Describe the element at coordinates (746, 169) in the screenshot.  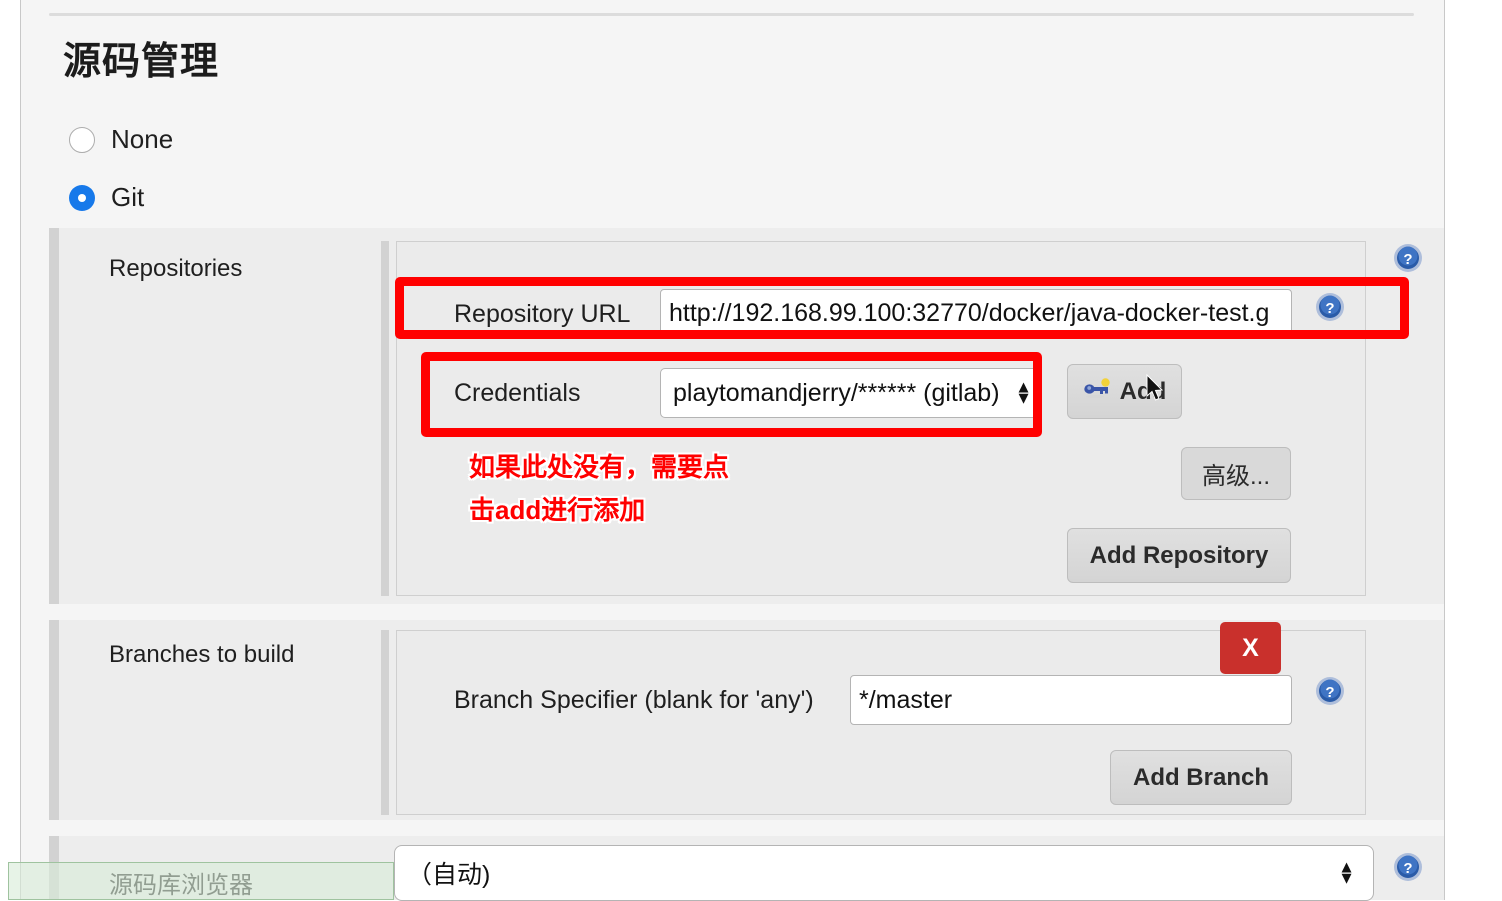
I see `scm-radio-group` at that location.